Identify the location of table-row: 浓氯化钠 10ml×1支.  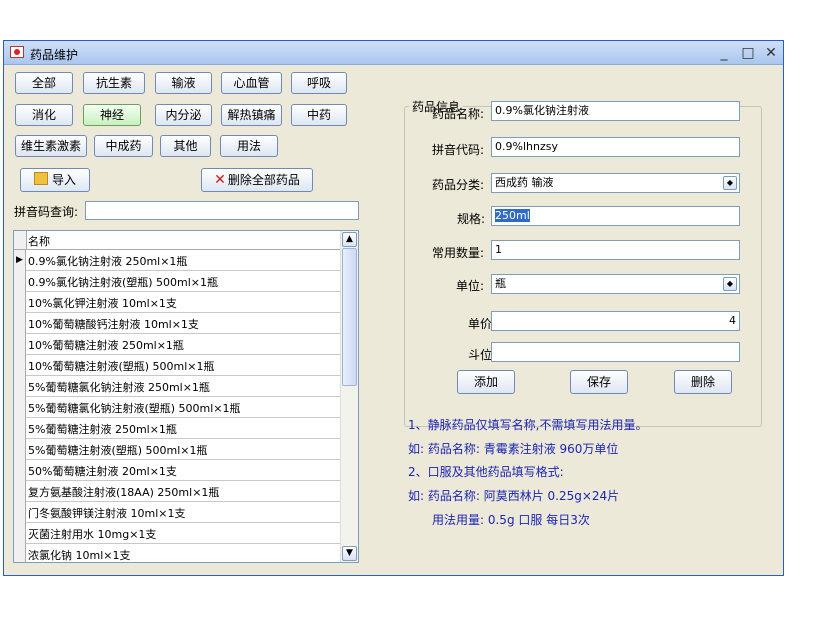
(177, 553).